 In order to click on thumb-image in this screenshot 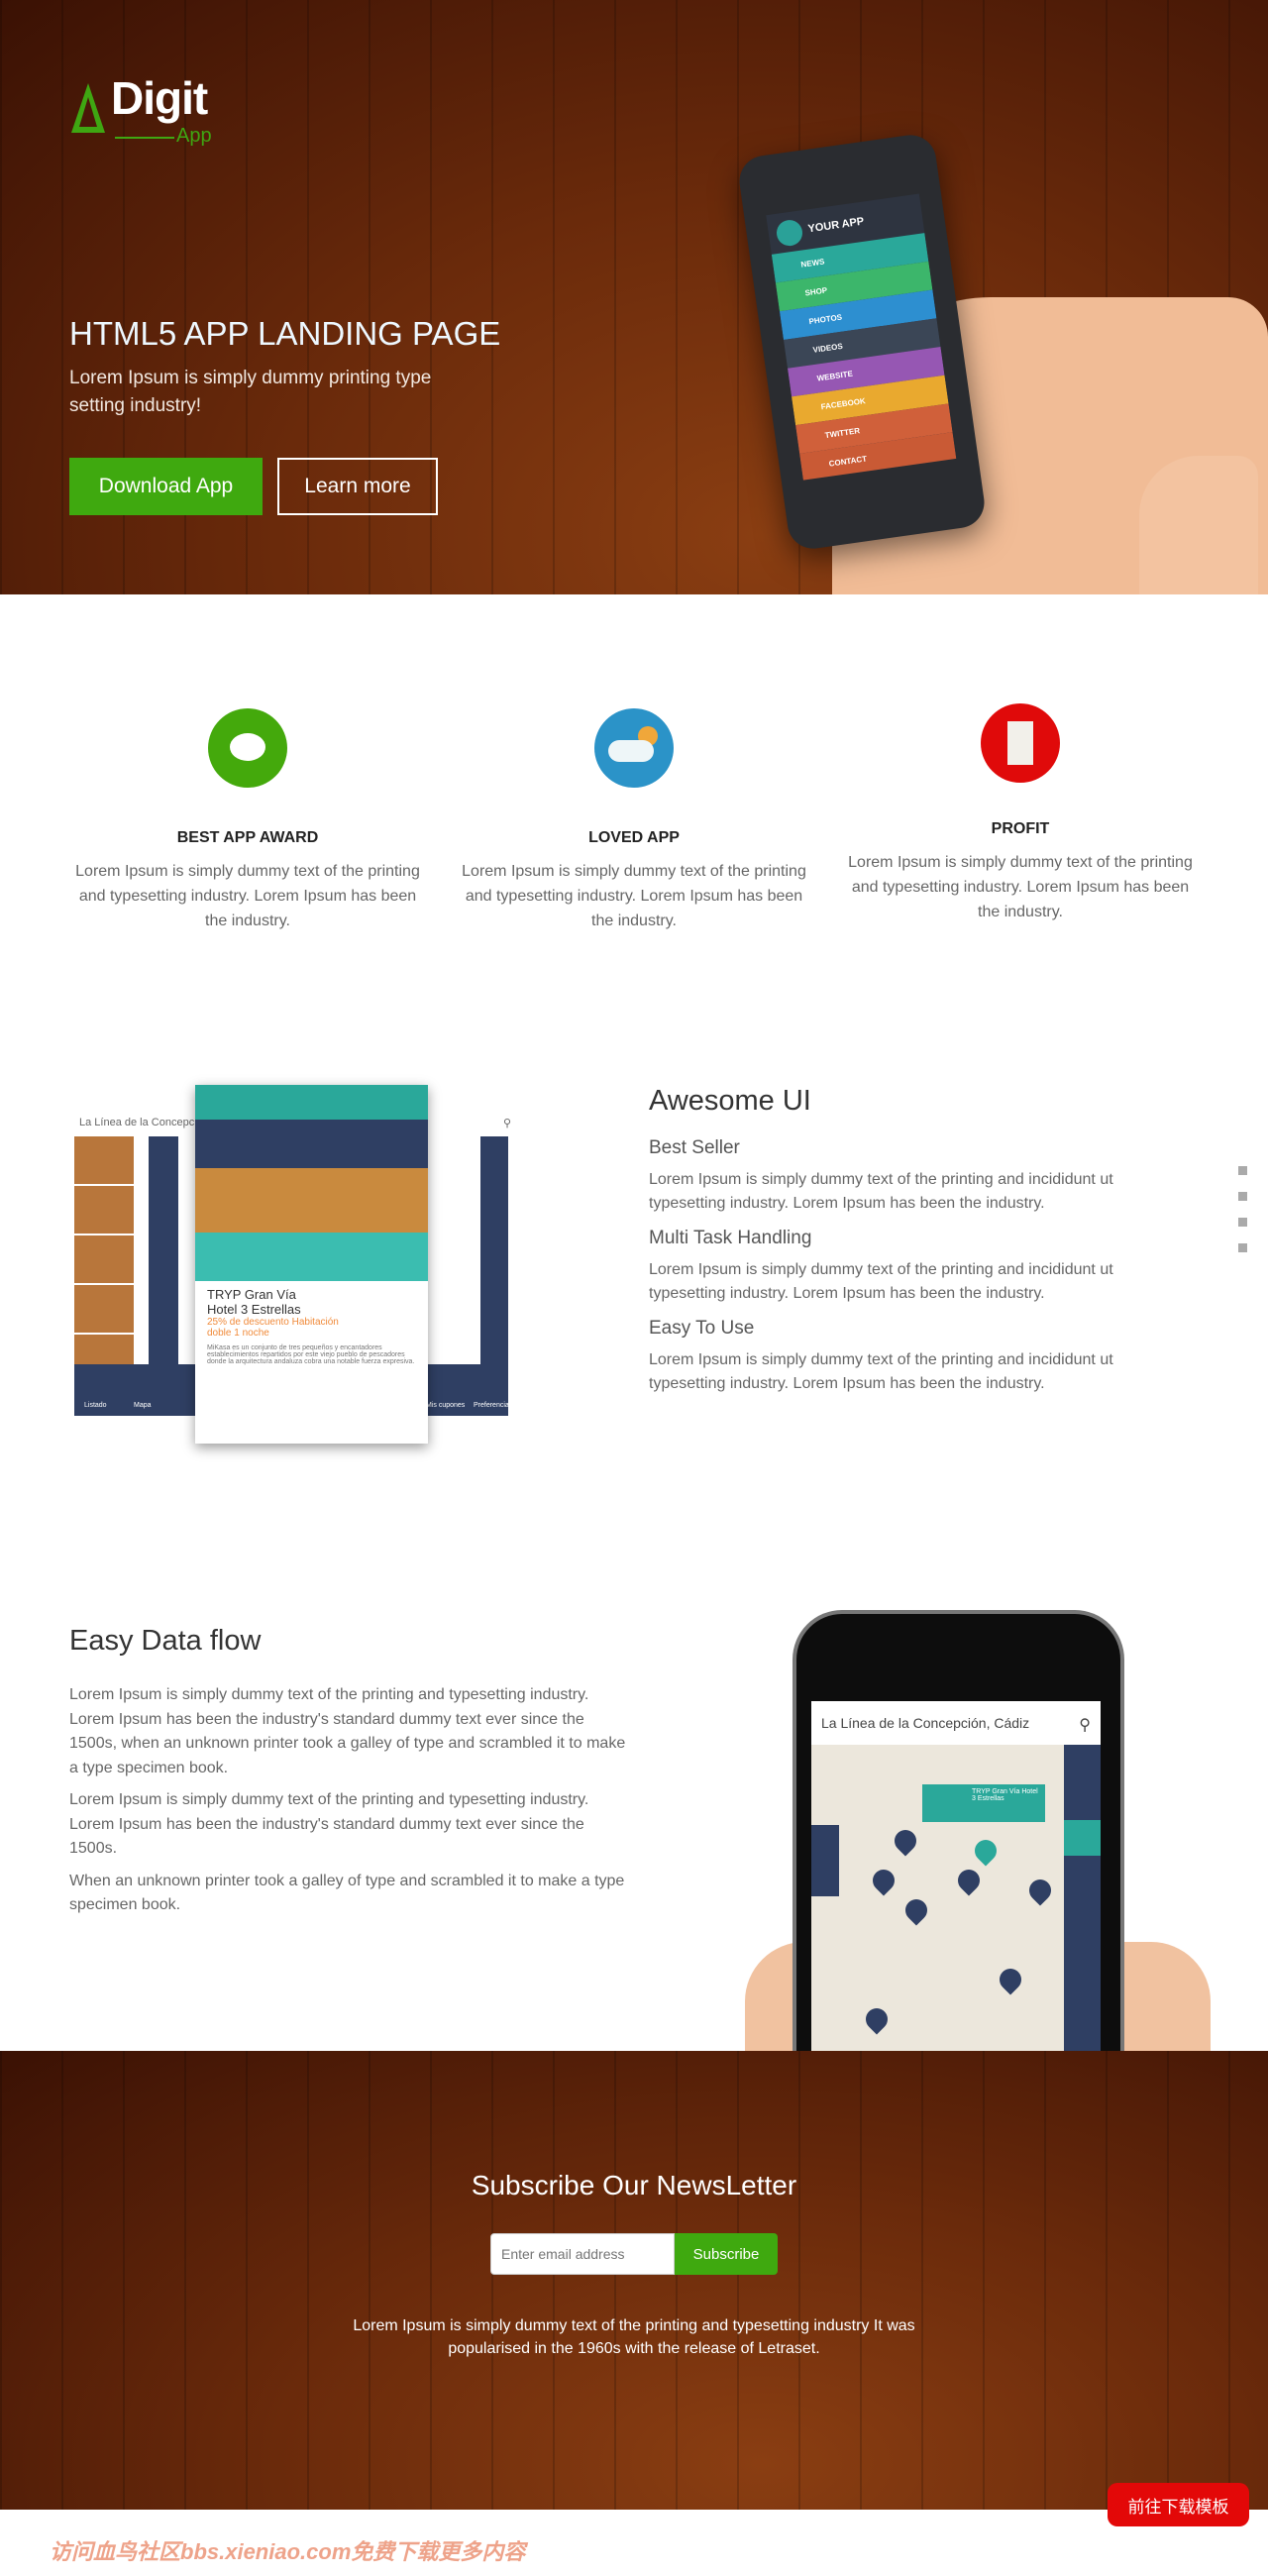, I will do `click(1198, 525)`.